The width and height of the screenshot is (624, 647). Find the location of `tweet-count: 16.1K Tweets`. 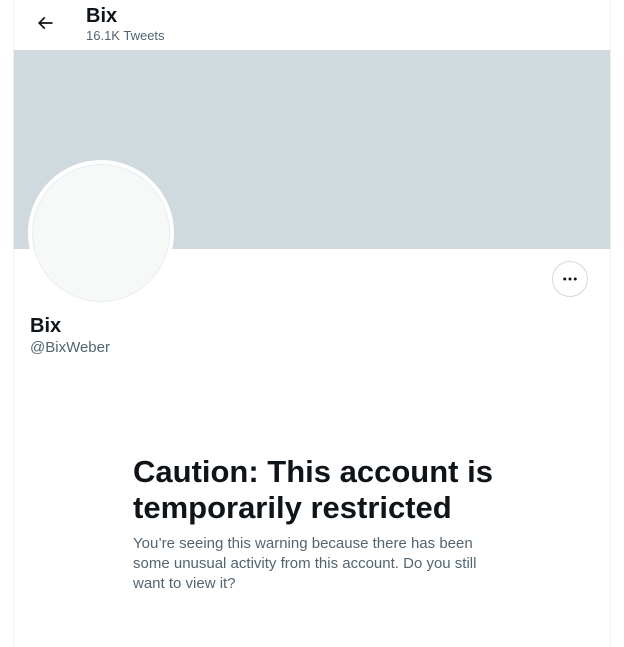

tweet-count: 16.1K Tweets is located at coordinates (125, 35).